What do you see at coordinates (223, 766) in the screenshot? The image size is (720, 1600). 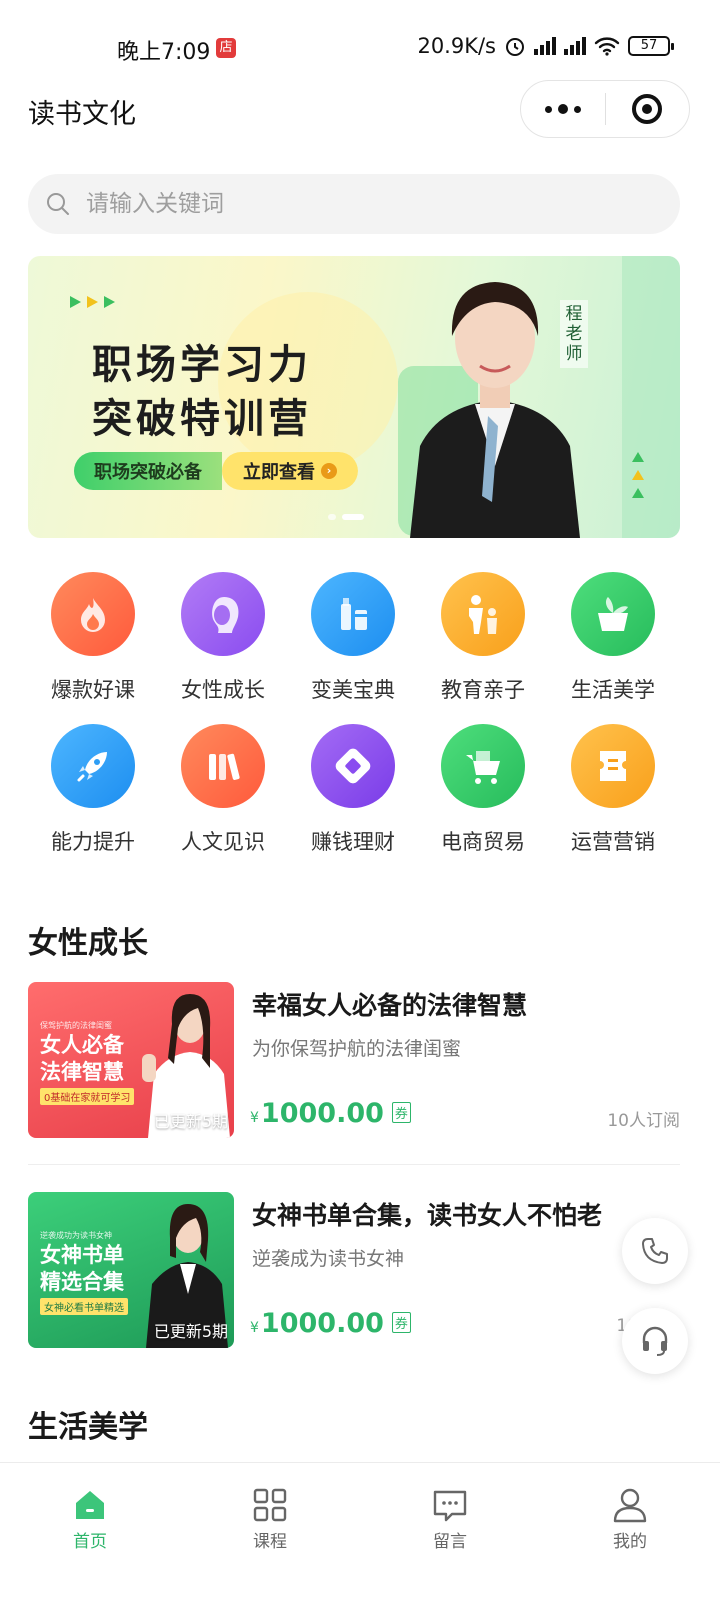 I see `books-icon` at bounding box center [223, 766].